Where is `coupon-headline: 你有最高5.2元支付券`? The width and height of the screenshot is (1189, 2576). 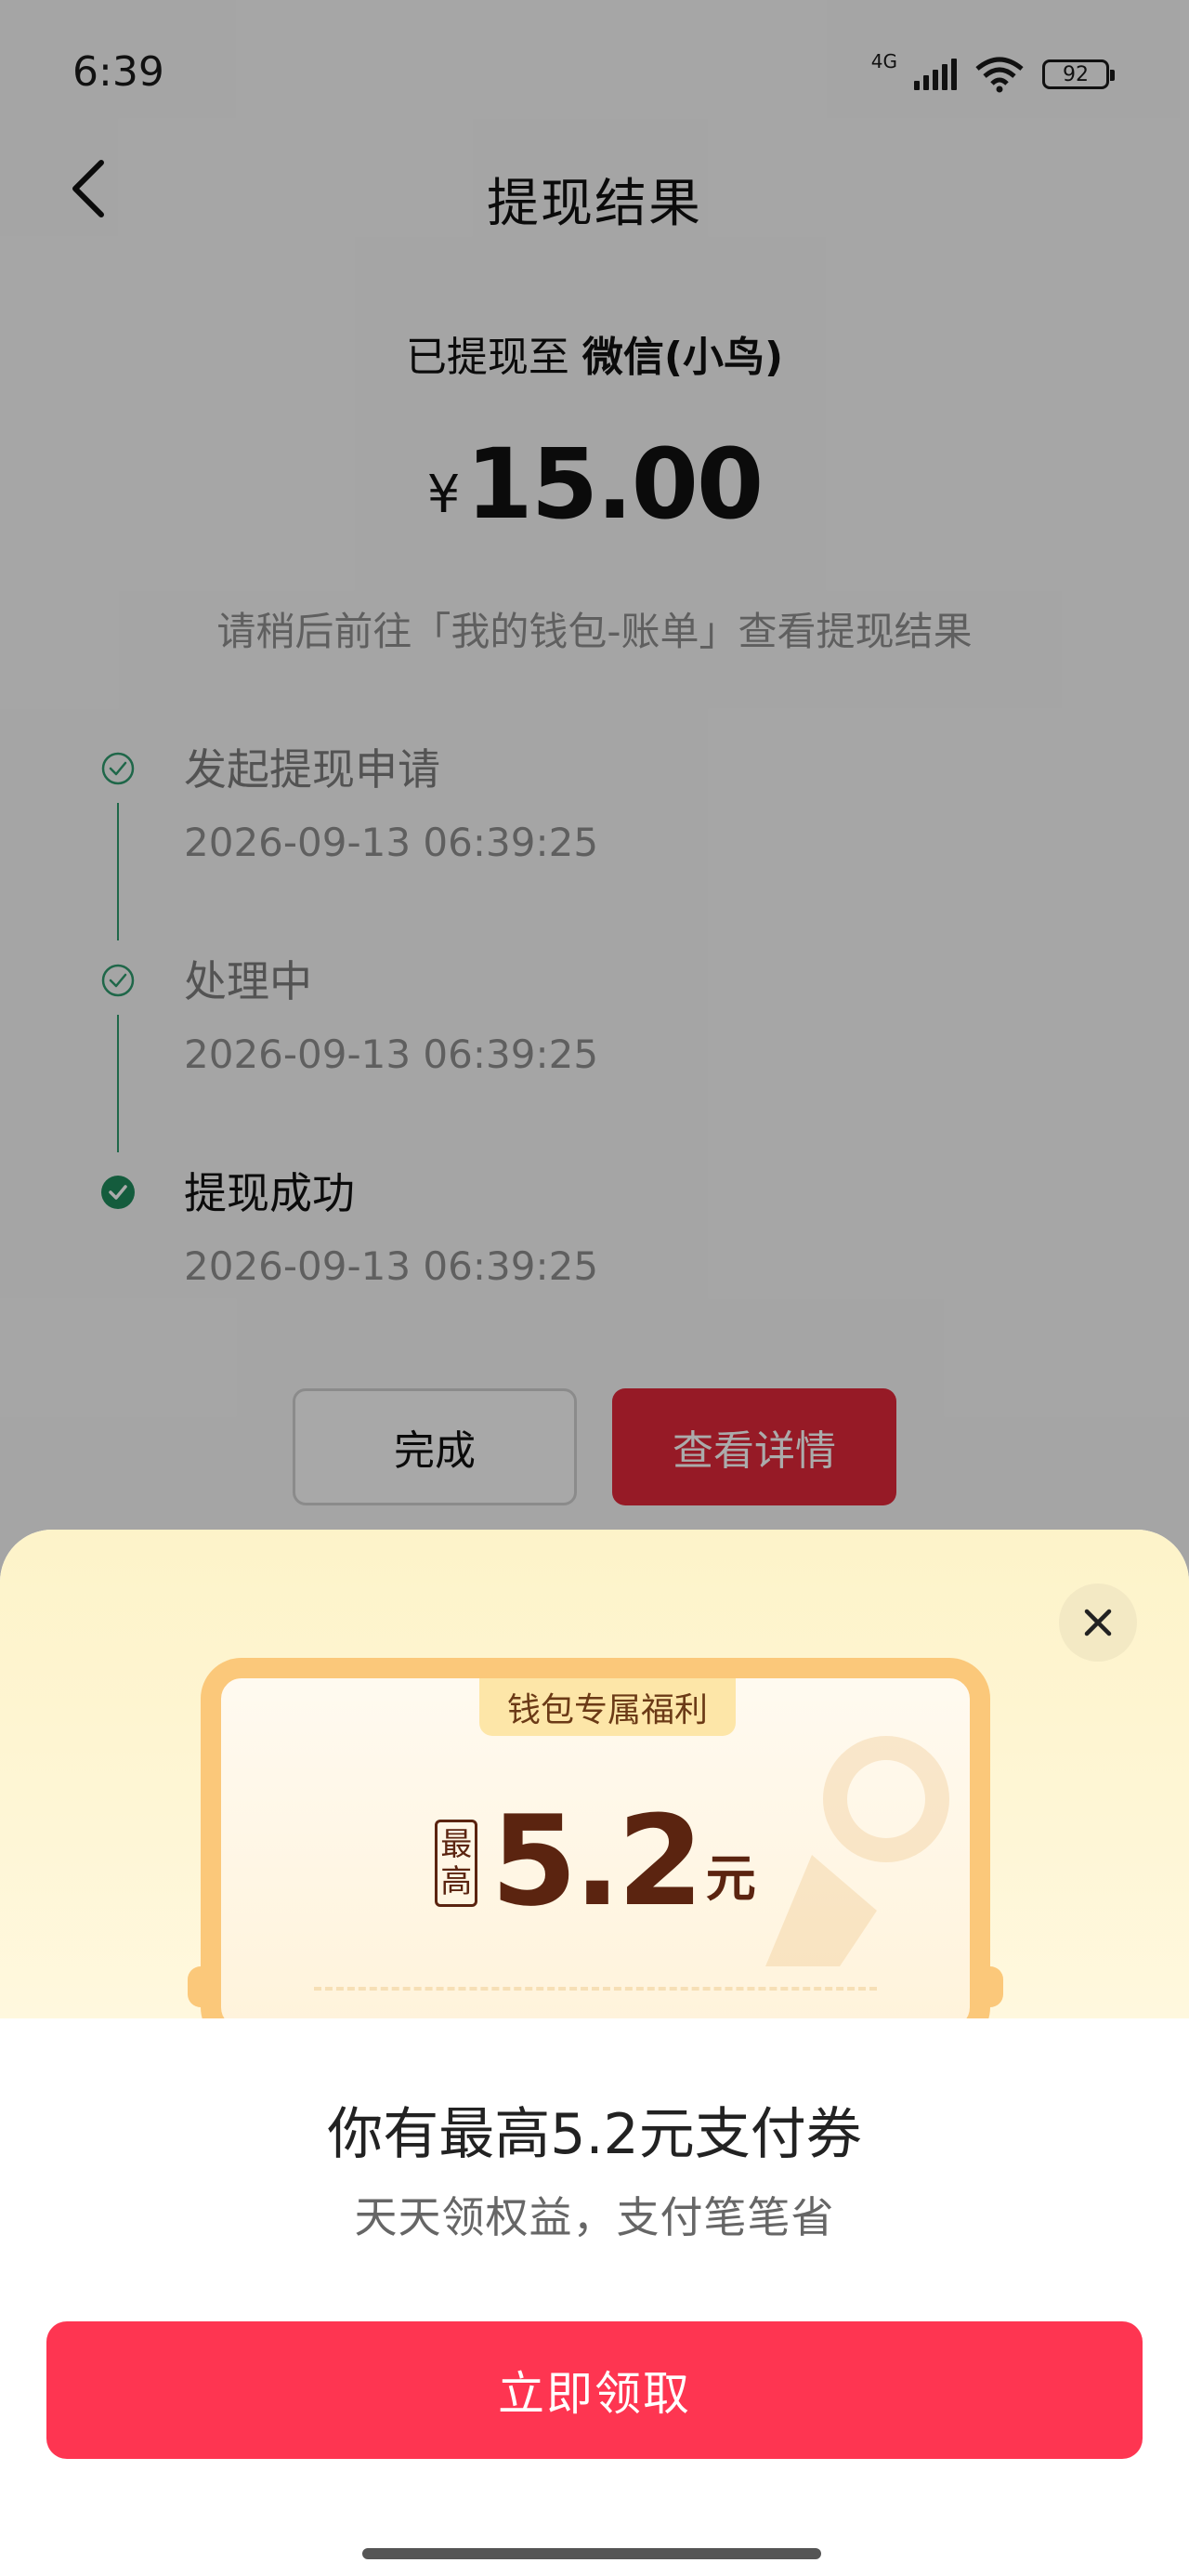 coupon-headline: 你有最高5.2元支付券 is located at coordinates (594, 2134).